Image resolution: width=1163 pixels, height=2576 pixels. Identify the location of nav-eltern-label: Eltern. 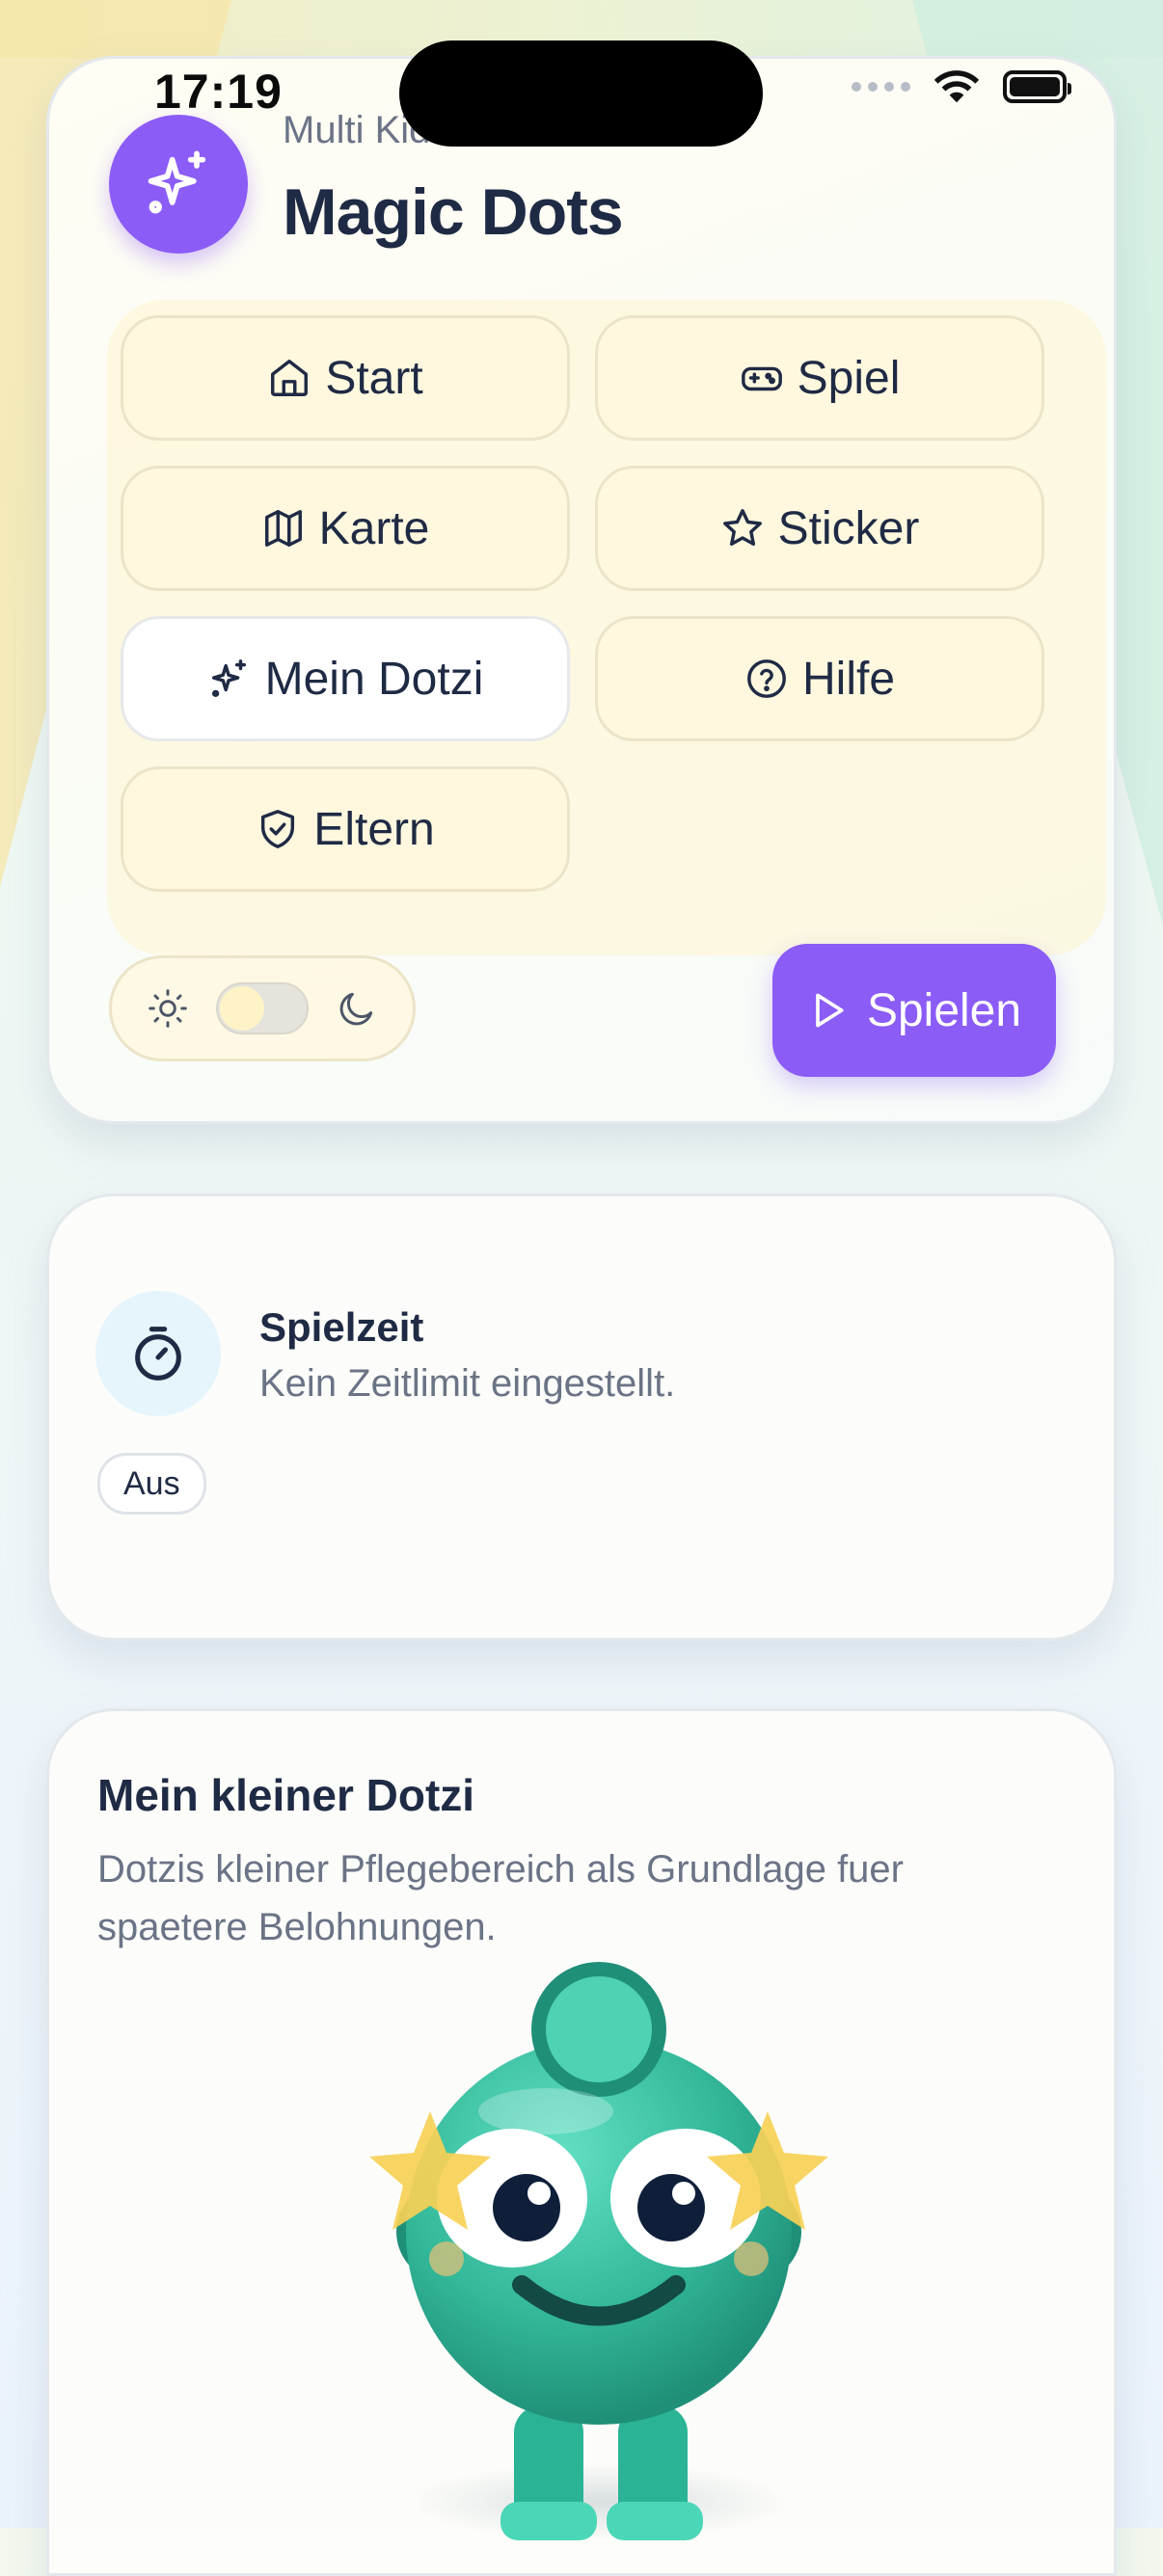
(374, 829).